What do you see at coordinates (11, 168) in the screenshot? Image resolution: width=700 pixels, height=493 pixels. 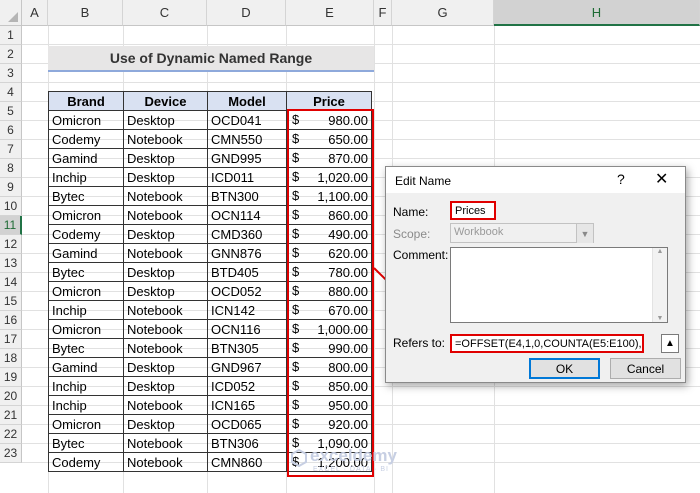 I see `row-header: 8` at bounding box center [11, 168].